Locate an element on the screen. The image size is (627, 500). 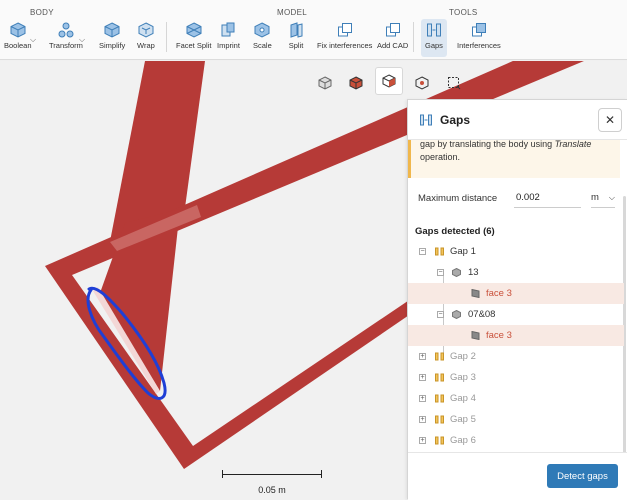
simplify-label: Simplify is located at coordinates (112, 45).